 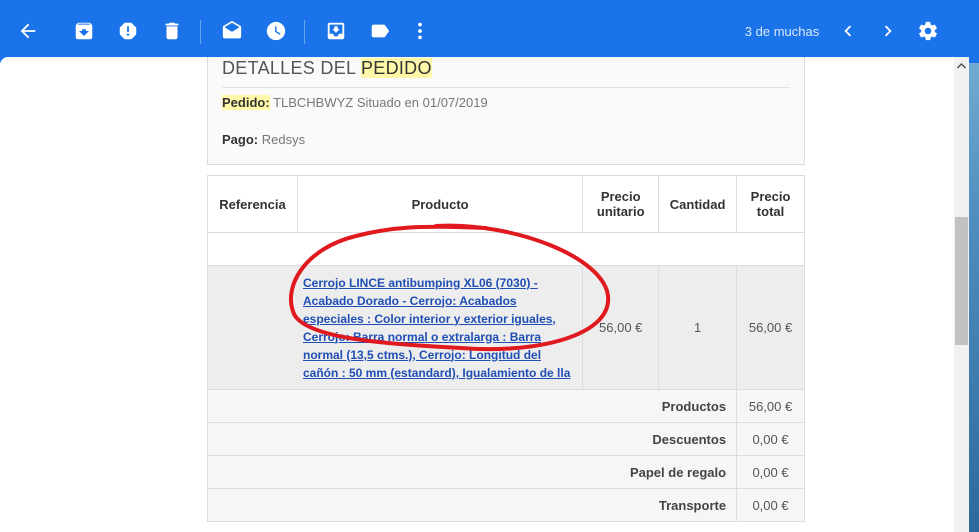 I want to click on summary-value: 56,00 €, so click(x=770, y=406).